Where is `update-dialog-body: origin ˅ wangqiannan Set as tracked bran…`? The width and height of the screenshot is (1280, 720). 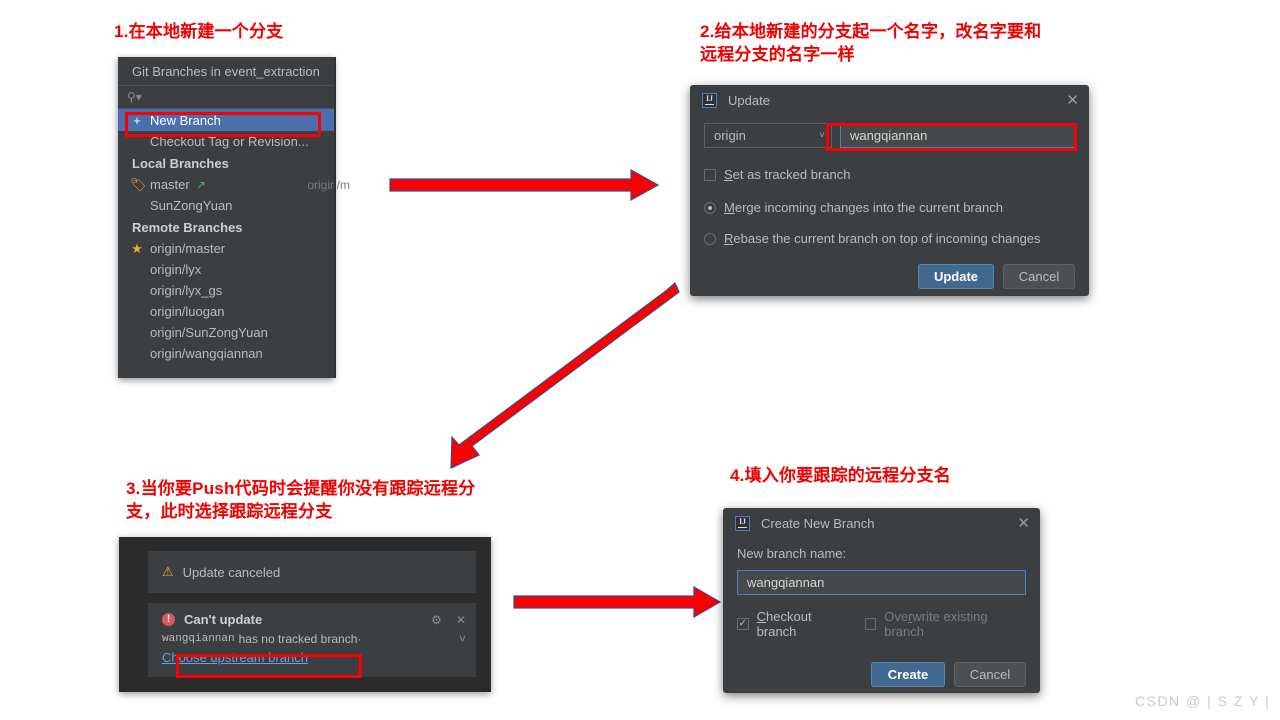
update-dialog-body: origin ˅ wangqiannan Set as tracked bran… is located at coordinates (889, 206).